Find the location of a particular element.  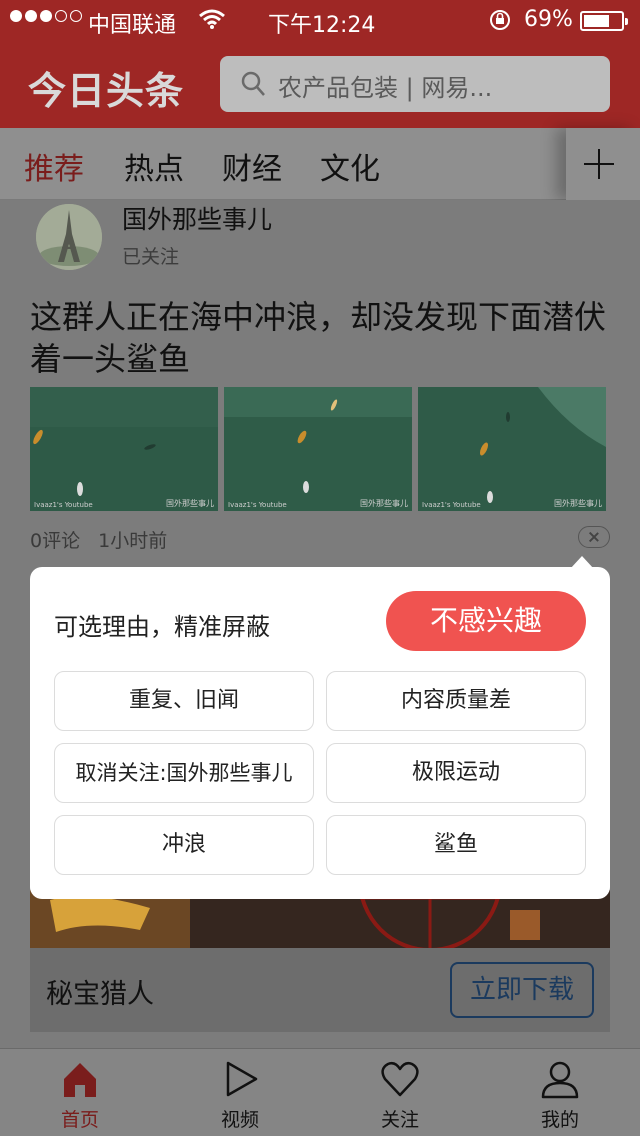

tab-recommend: 推荐 is located at coordinates (54, 166).